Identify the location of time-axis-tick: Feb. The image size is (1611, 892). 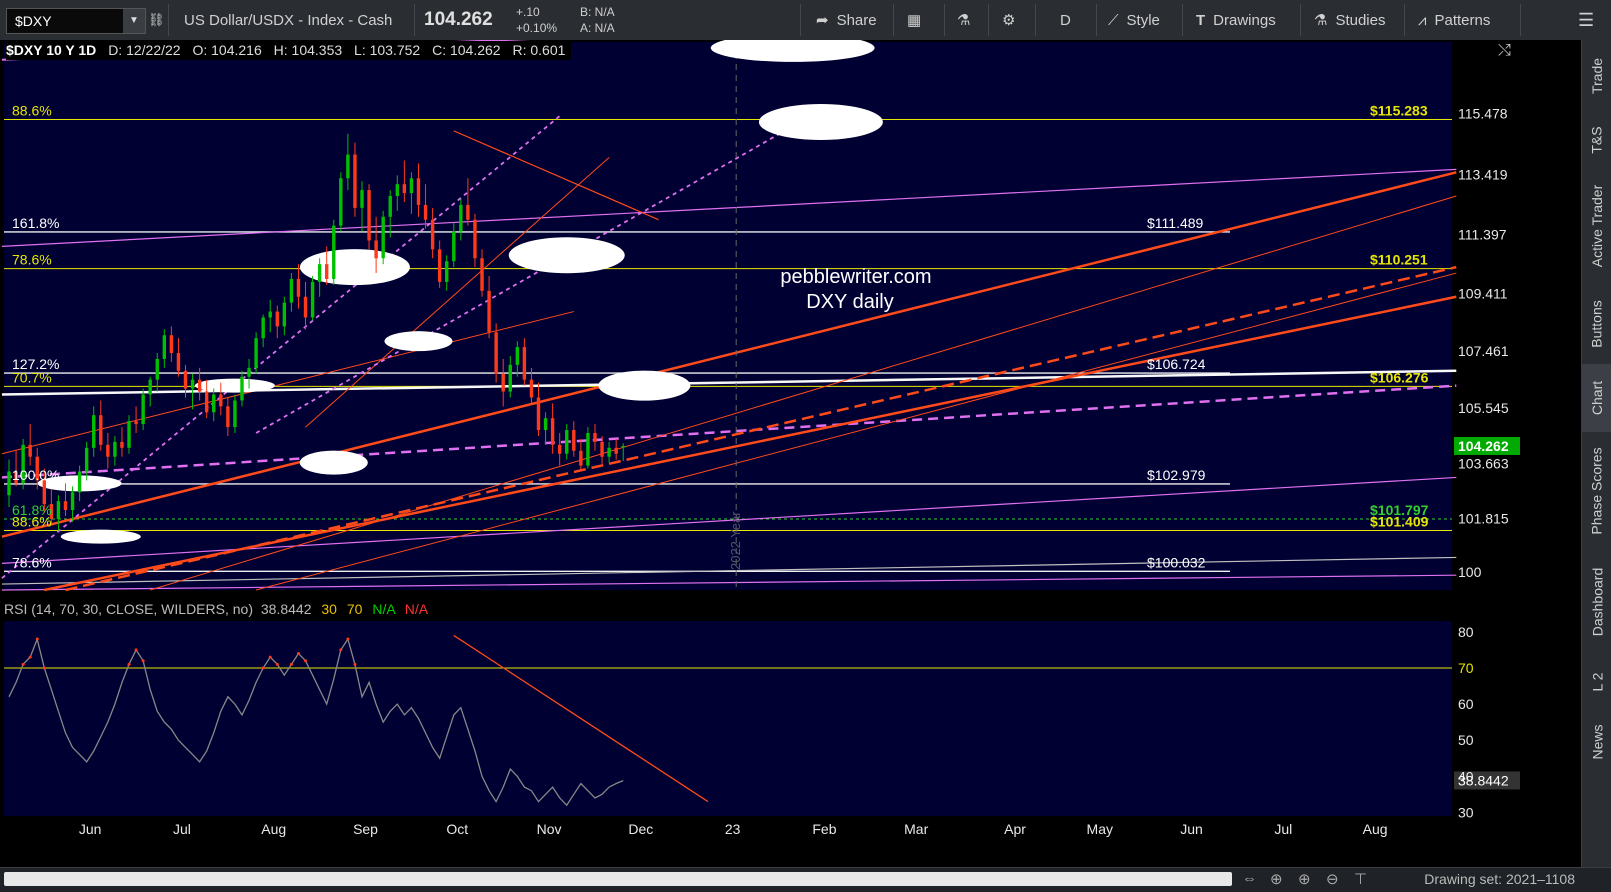
(824, 829).